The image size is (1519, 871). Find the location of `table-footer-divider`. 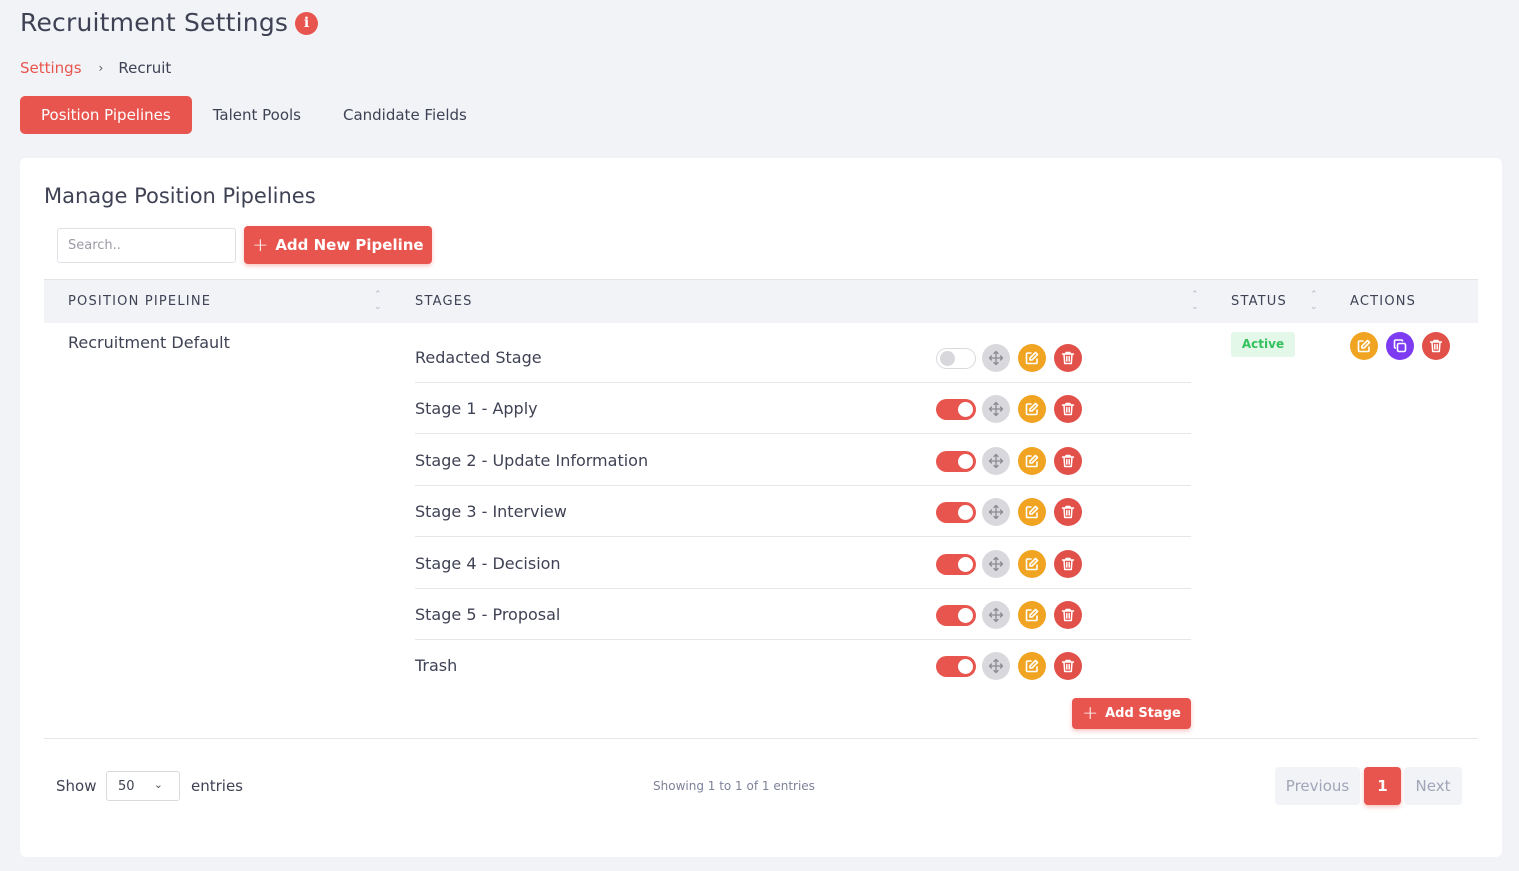

table-footer-divider is located at coordinates (761, 738).